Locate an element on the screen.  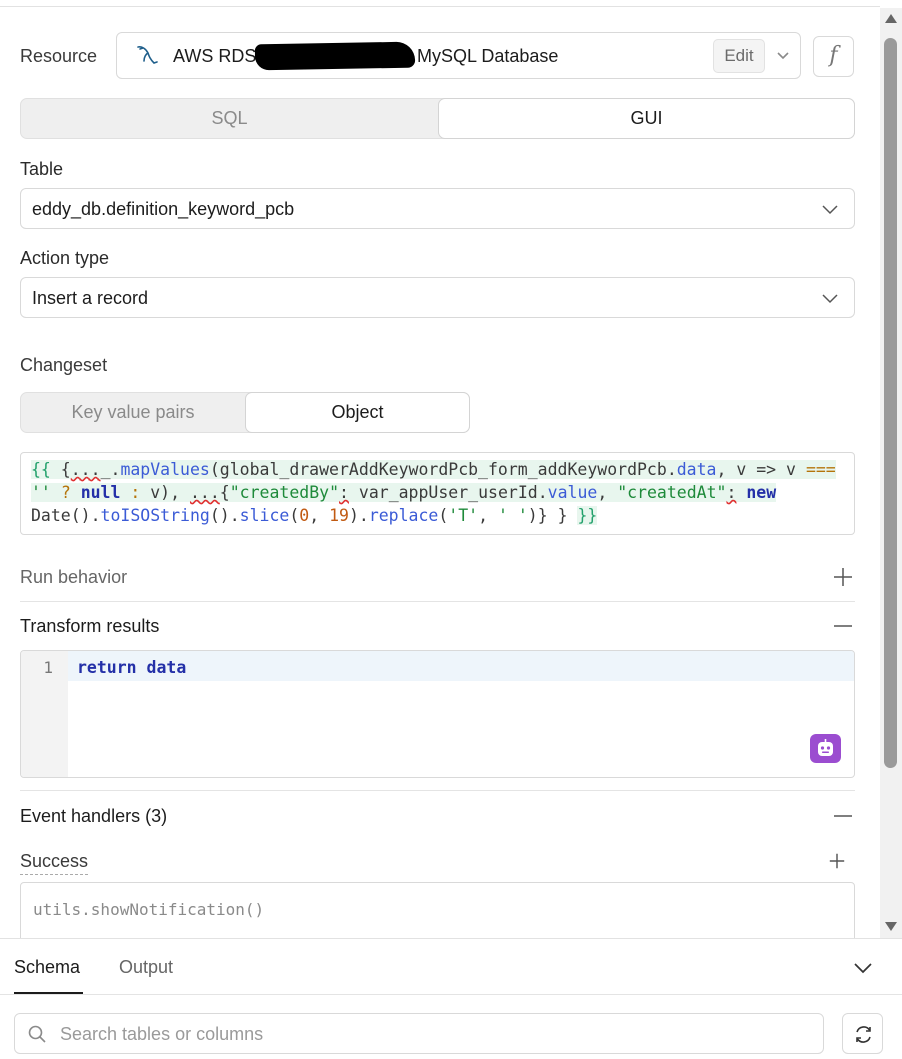
success-label: Success is located at coordinates (54, 863).